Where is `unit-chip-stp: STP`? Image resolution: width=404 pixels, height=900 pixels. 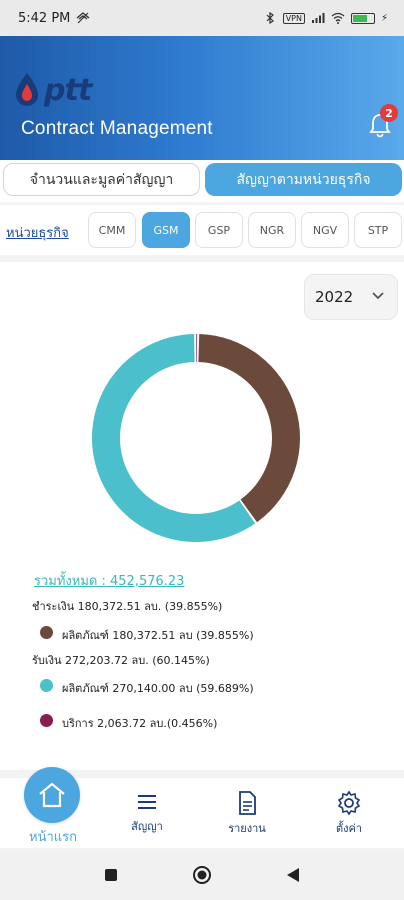
unit-chip-stp: STP is located at coordinates (378, 230).